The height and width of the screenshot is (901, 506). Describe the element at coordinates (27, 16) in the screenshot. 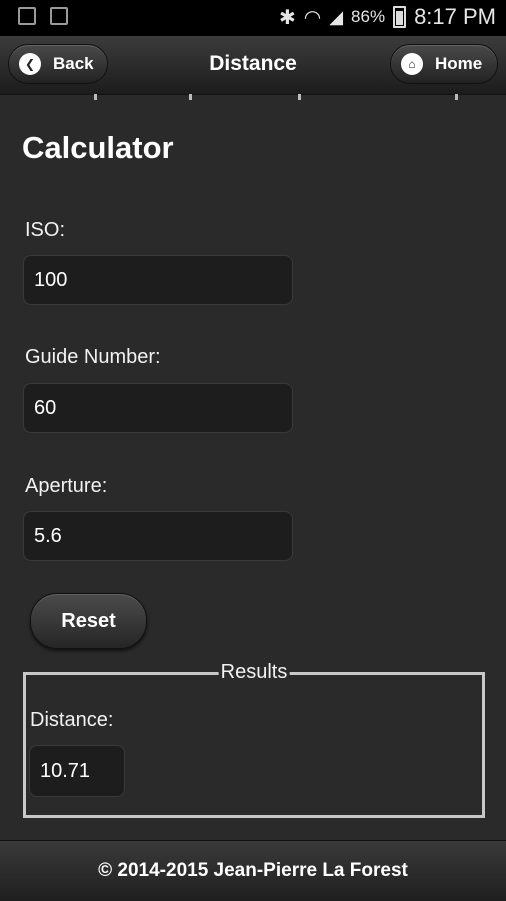

I see `screencast-icon` at that location.